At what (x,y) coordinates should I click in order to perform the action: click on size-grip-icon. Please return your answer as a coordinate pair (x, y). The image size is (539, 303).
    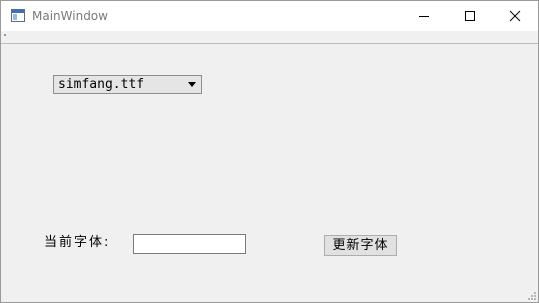
    Looking at the image, I should click on (531, 295).